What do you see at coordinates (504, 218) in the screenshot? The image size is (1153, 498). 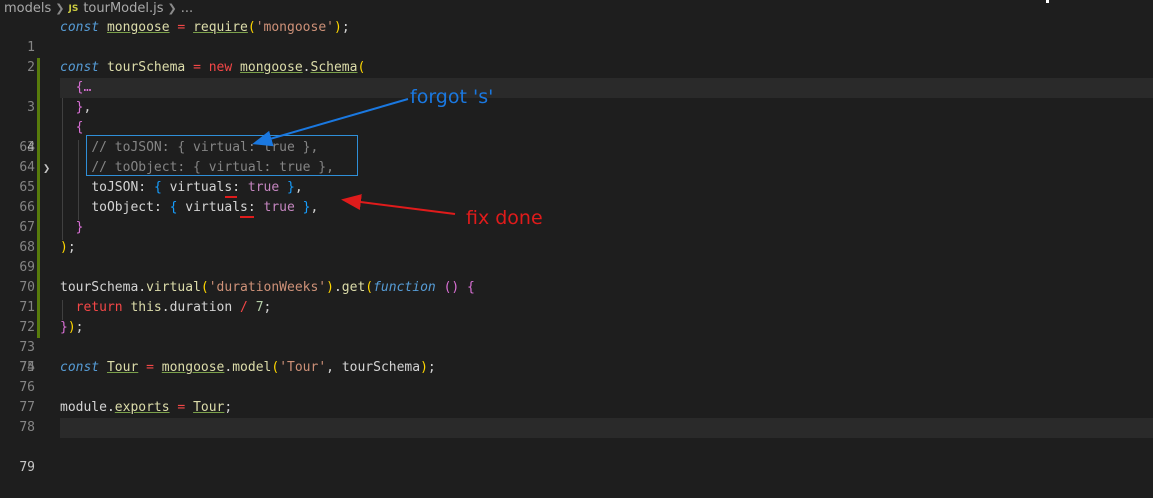 I see `annotation-fix: fix done` at bounding box center [504, 218].